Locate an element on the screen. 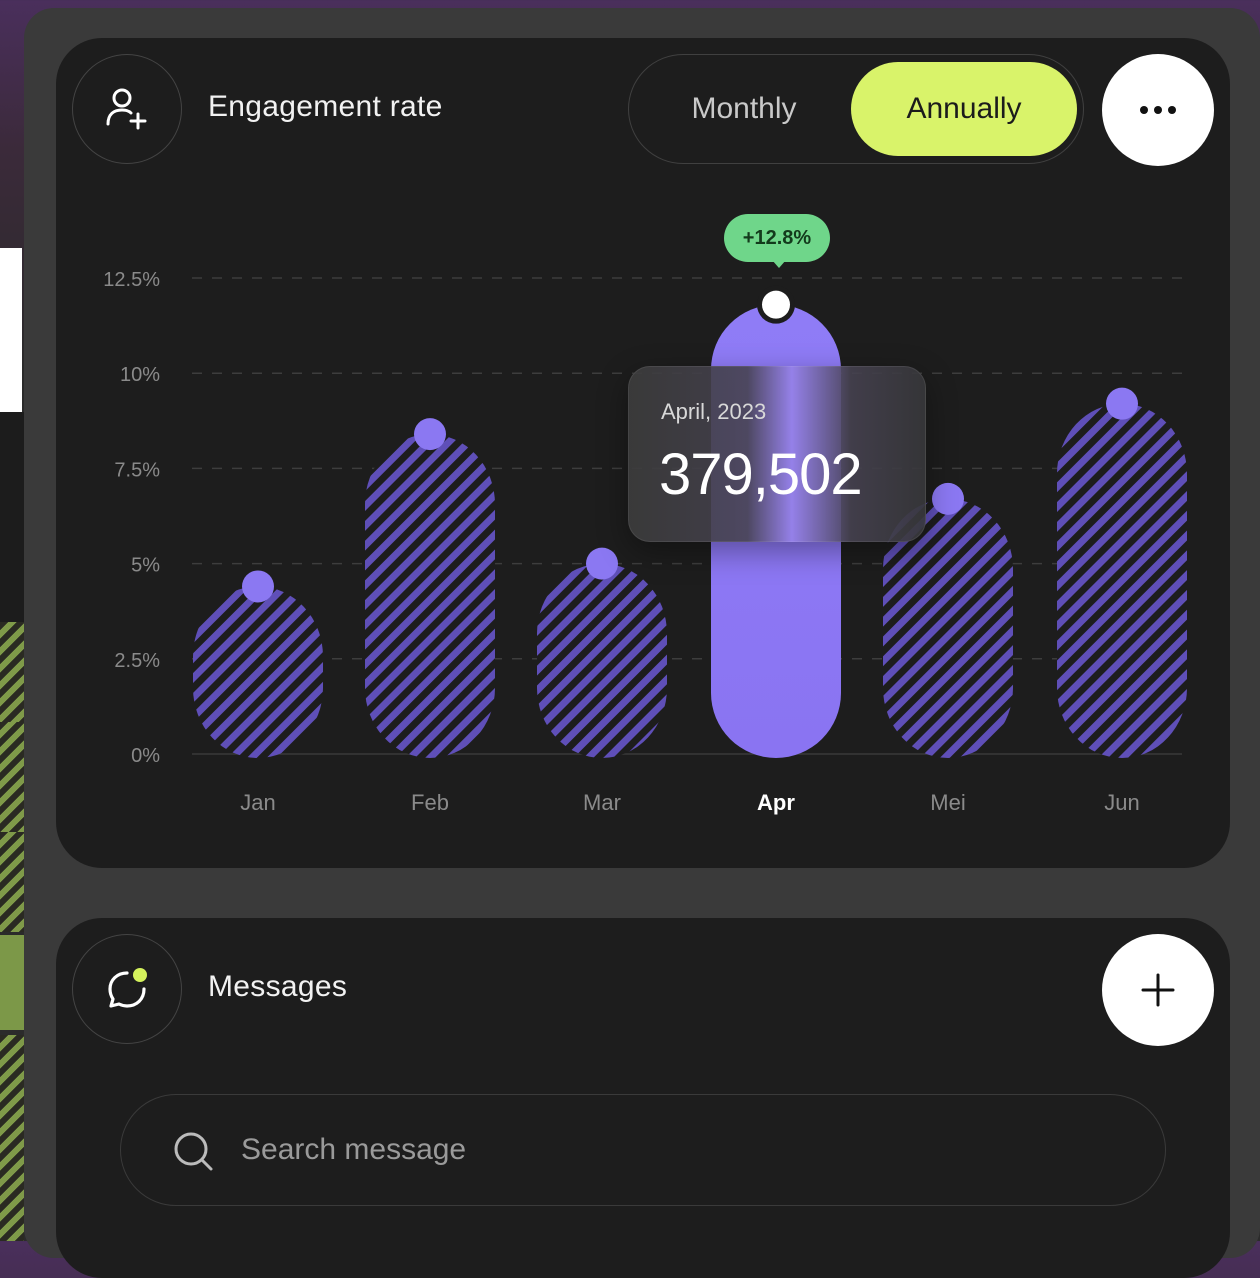 The width and height of the screenshot is (1260, 1278). y-tick-label: 5% is located at coordinates (145, 566).